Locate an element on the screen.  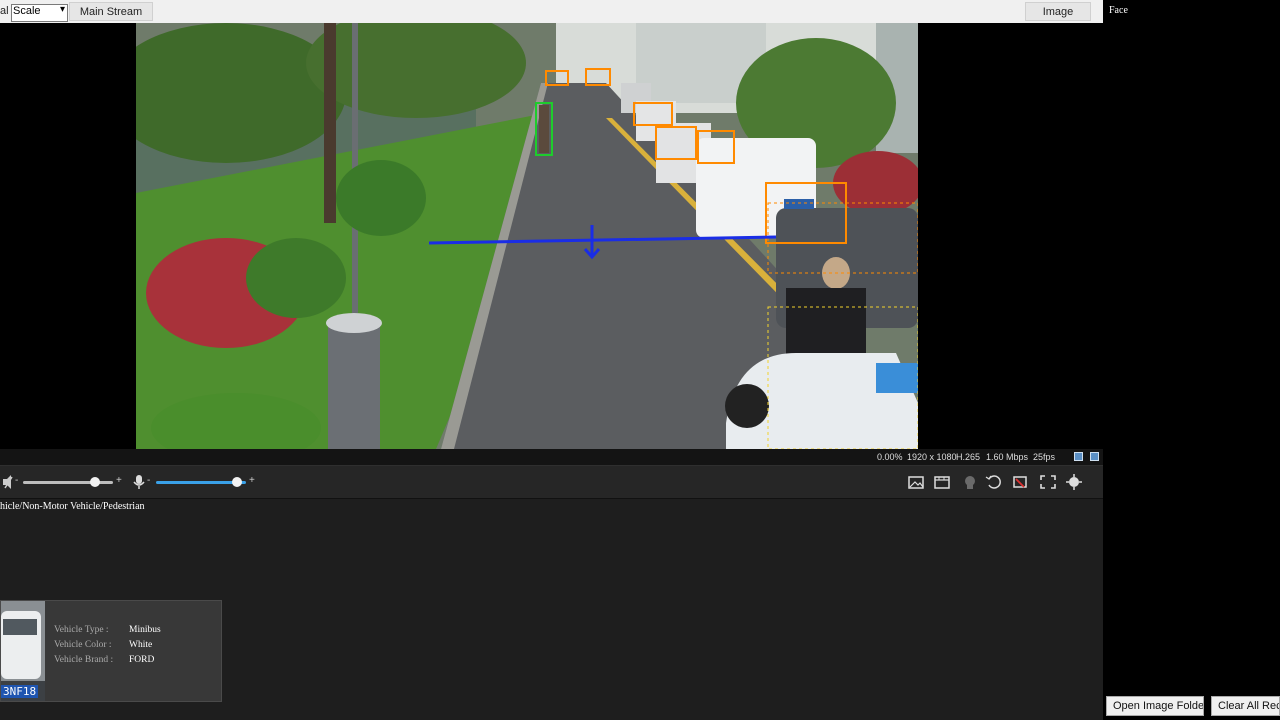
vehicle-type-row: Vehicle Type : Minibus is located at coordinates (107, 630).